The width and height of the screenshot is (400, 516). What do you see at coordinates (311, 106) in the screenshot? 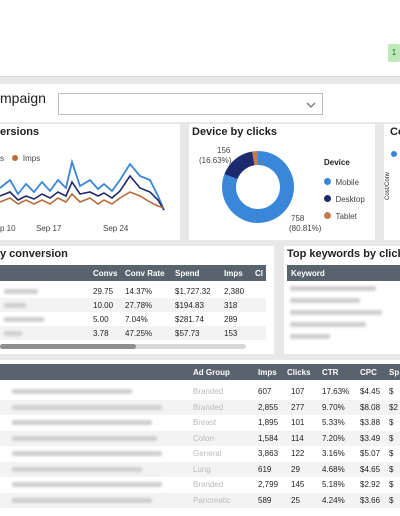
I see `chevron-down-icon` at bounding box center [311, 106].